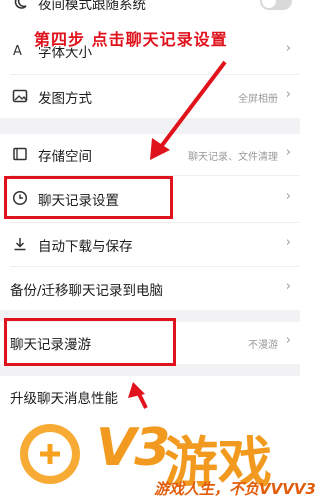  I want to click on watermark-logo: V3, so click(133, 448).